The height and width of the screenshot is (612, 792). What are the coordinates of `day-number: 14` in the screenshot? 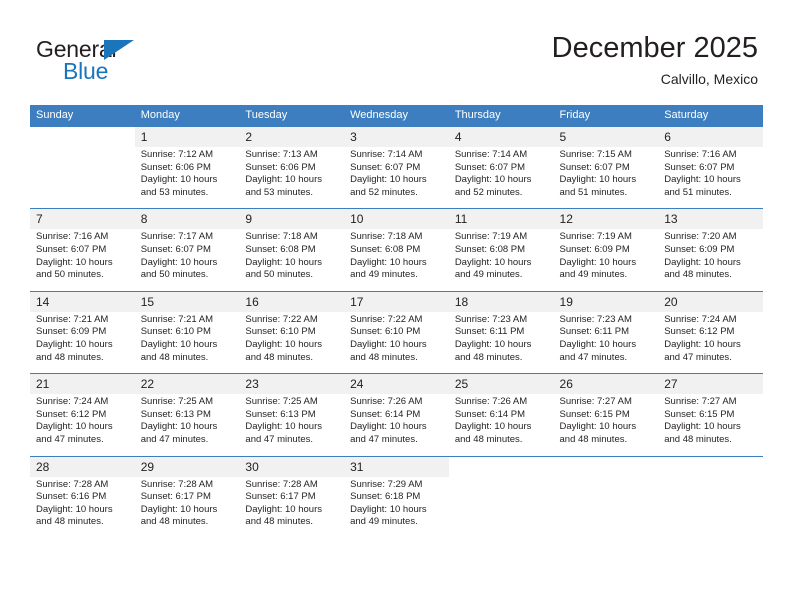 It's located at (82, 301).